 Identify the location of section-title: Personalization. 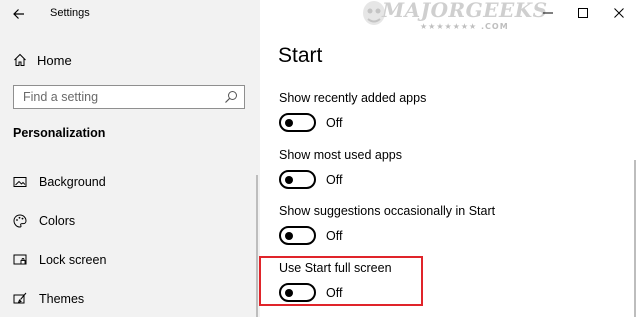
(59, 133).